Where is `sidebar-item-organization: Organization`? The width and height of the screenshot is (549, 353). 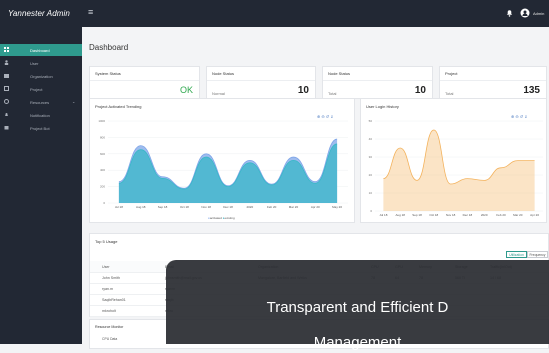
sidebar-item-organization: Organization is located at coordinates (41, 76).